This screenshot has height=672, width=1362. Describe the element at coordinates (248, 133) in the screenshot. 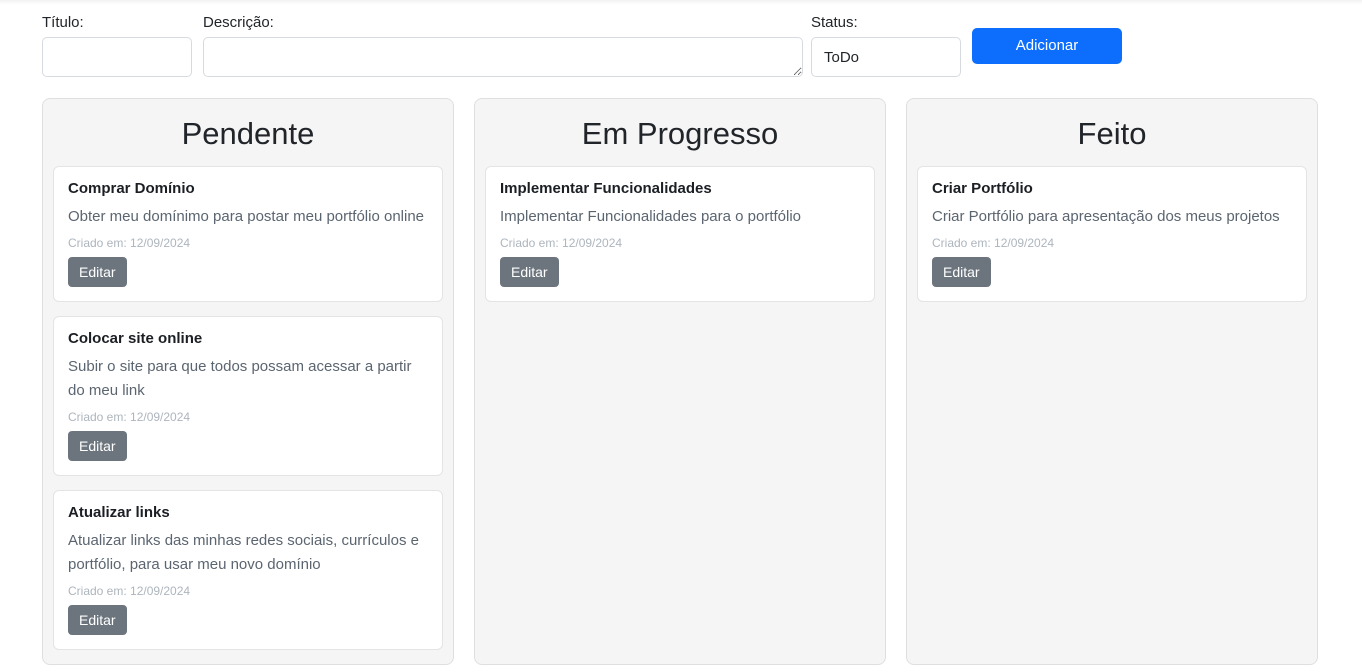

I see `column-title: Pendente` at that location.